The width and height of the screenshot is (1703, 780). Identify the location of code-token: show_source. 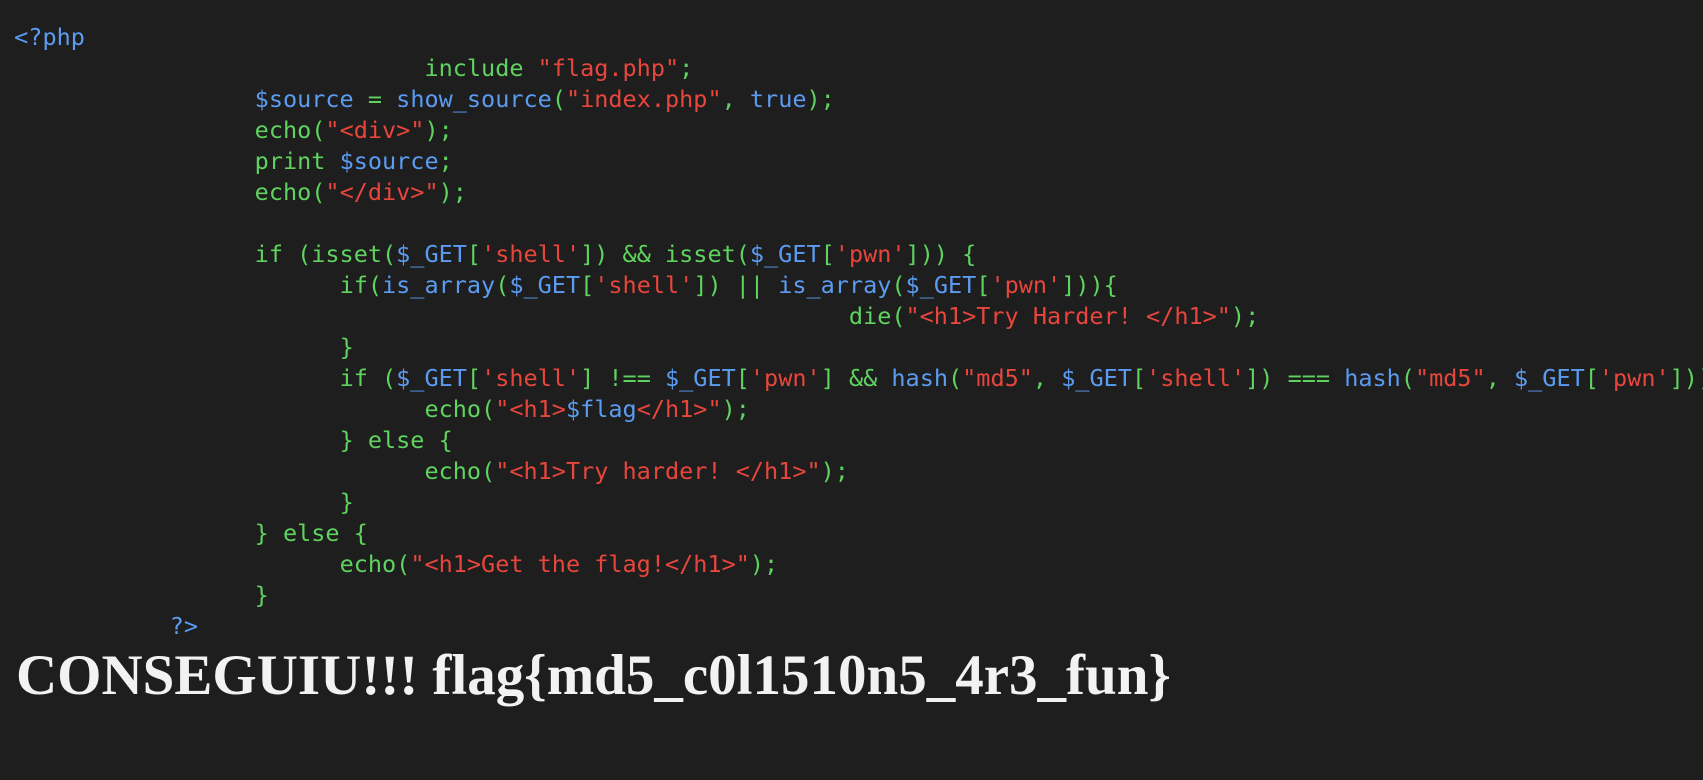
(474, 99).